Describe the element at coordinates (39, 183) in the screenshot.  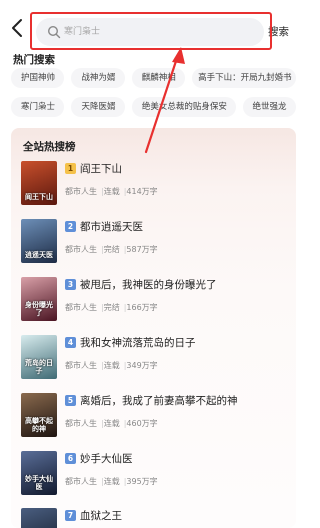
I see `book-cover: 阎王下山` at that location.